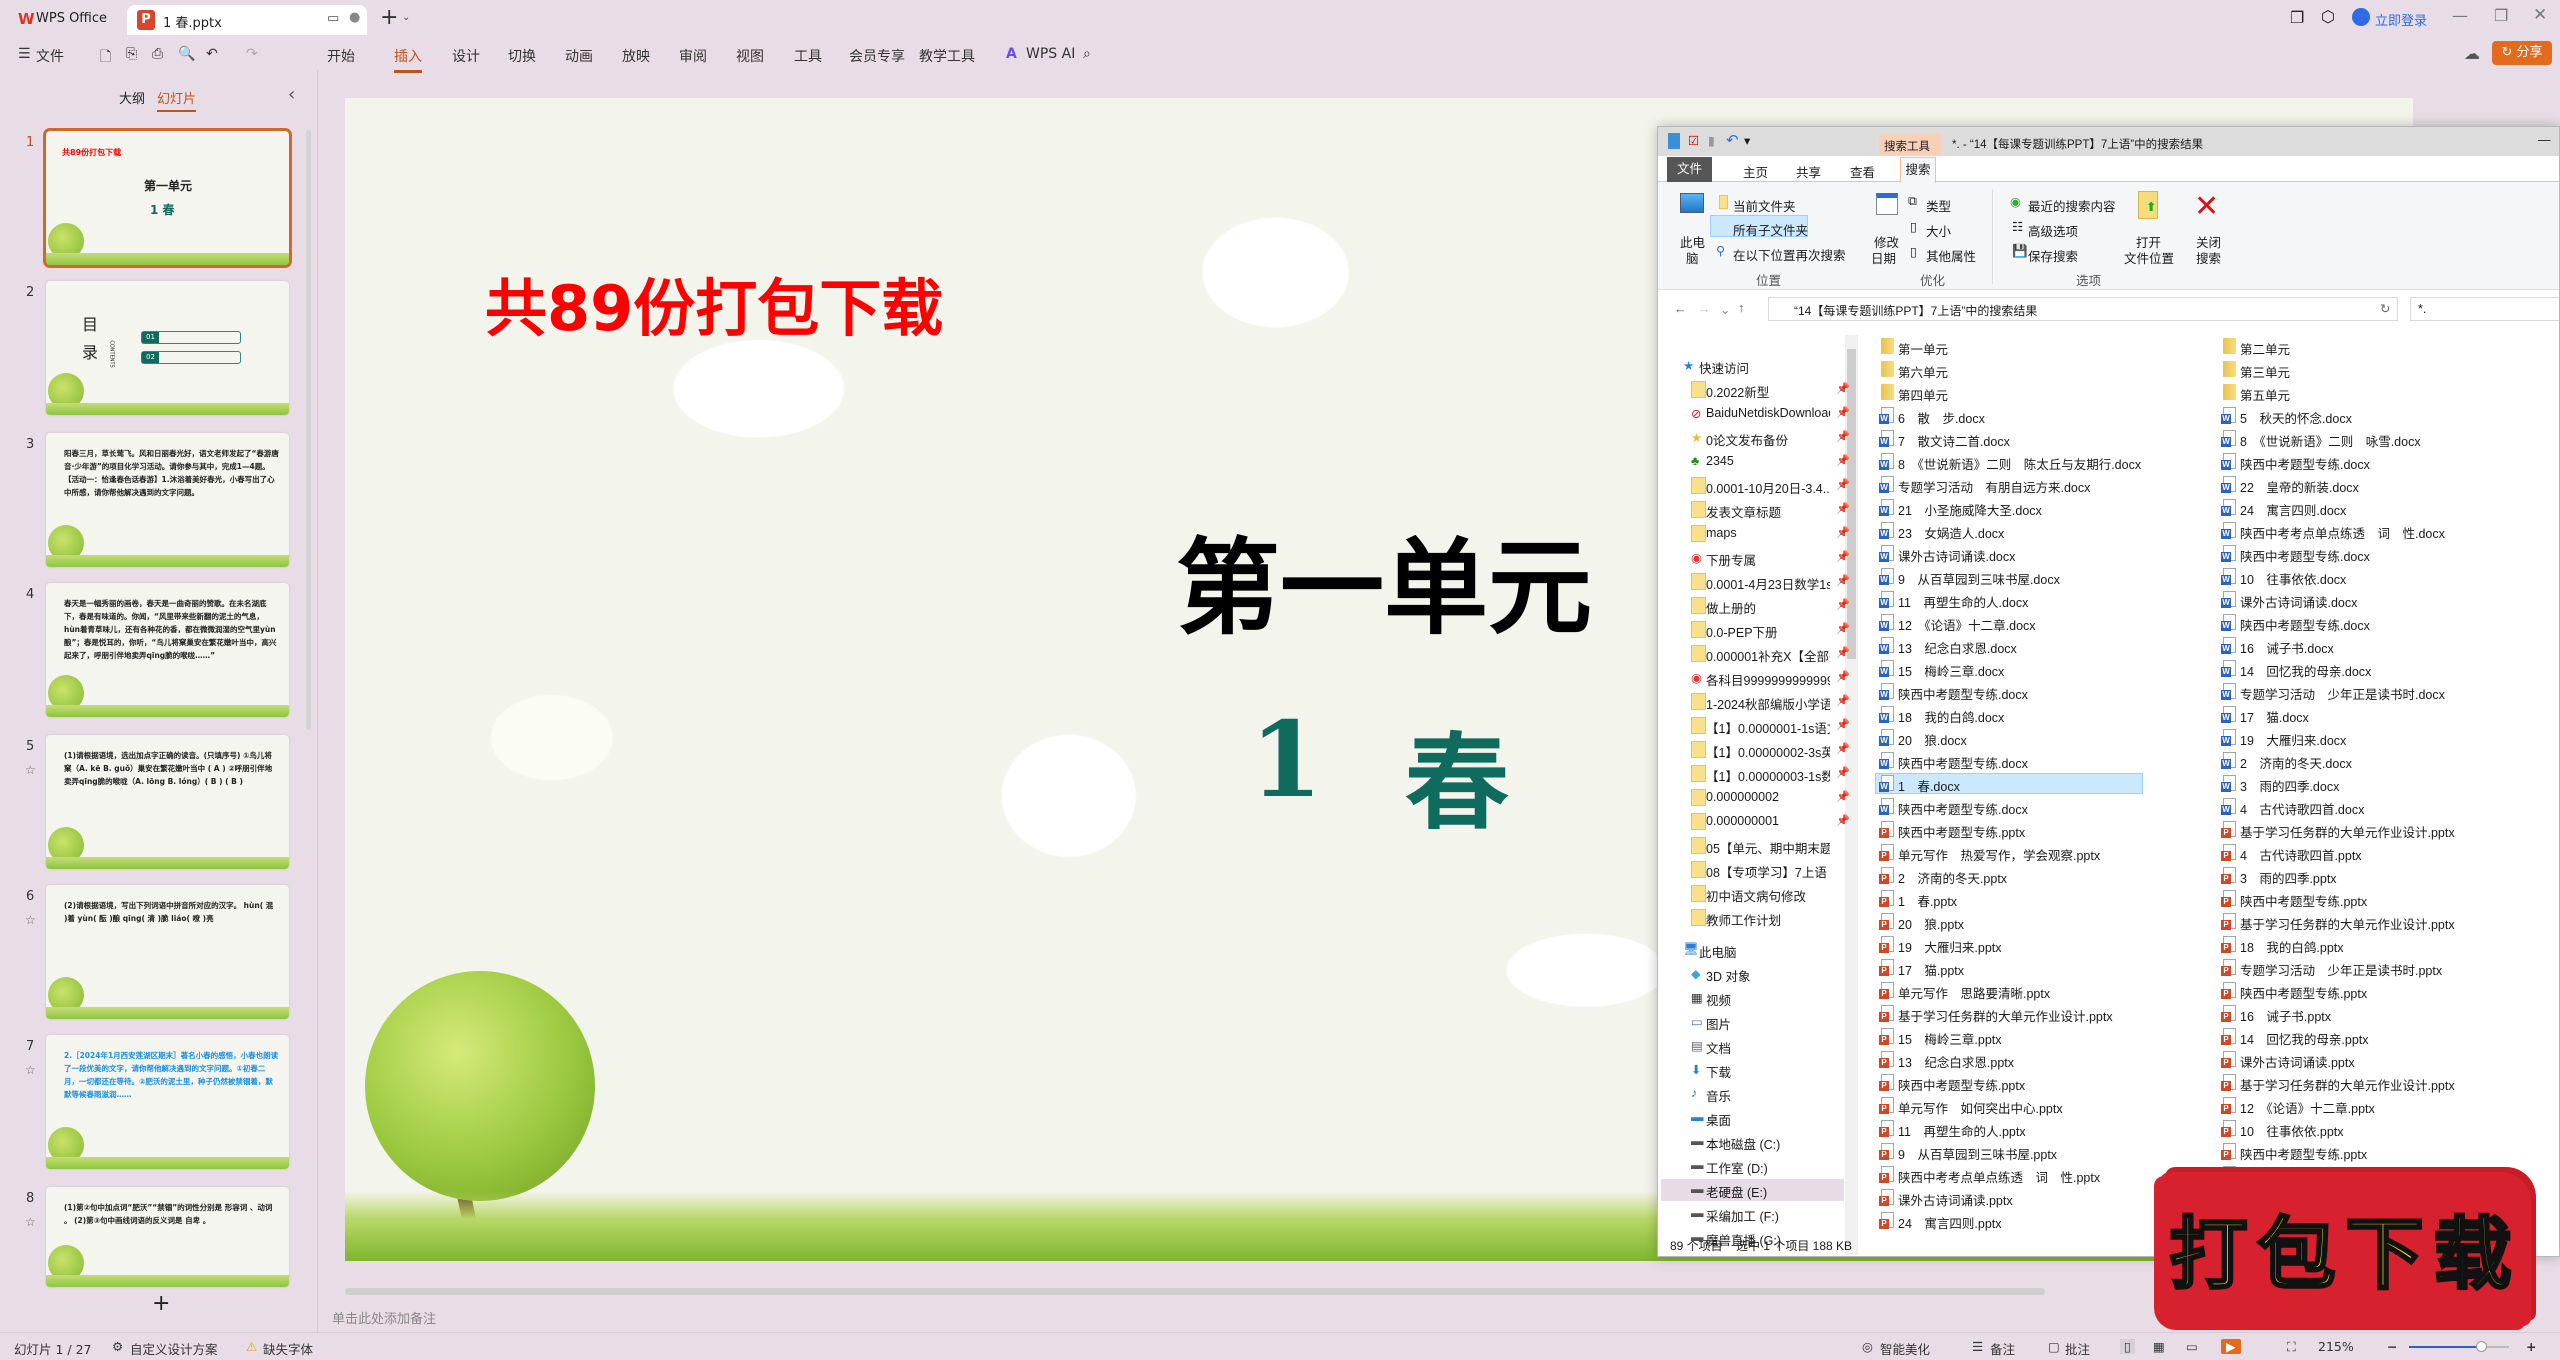  Describe the element at coordinates (2265, 371) in the screenshot. I see `file-item: 第三单元` at that location.